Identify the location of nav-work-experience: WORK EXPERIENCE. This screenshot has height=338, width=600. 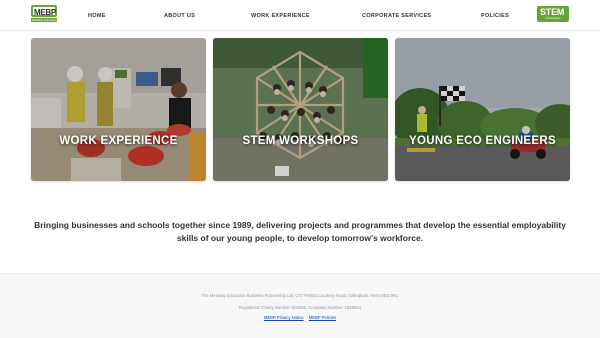
(280, 16).